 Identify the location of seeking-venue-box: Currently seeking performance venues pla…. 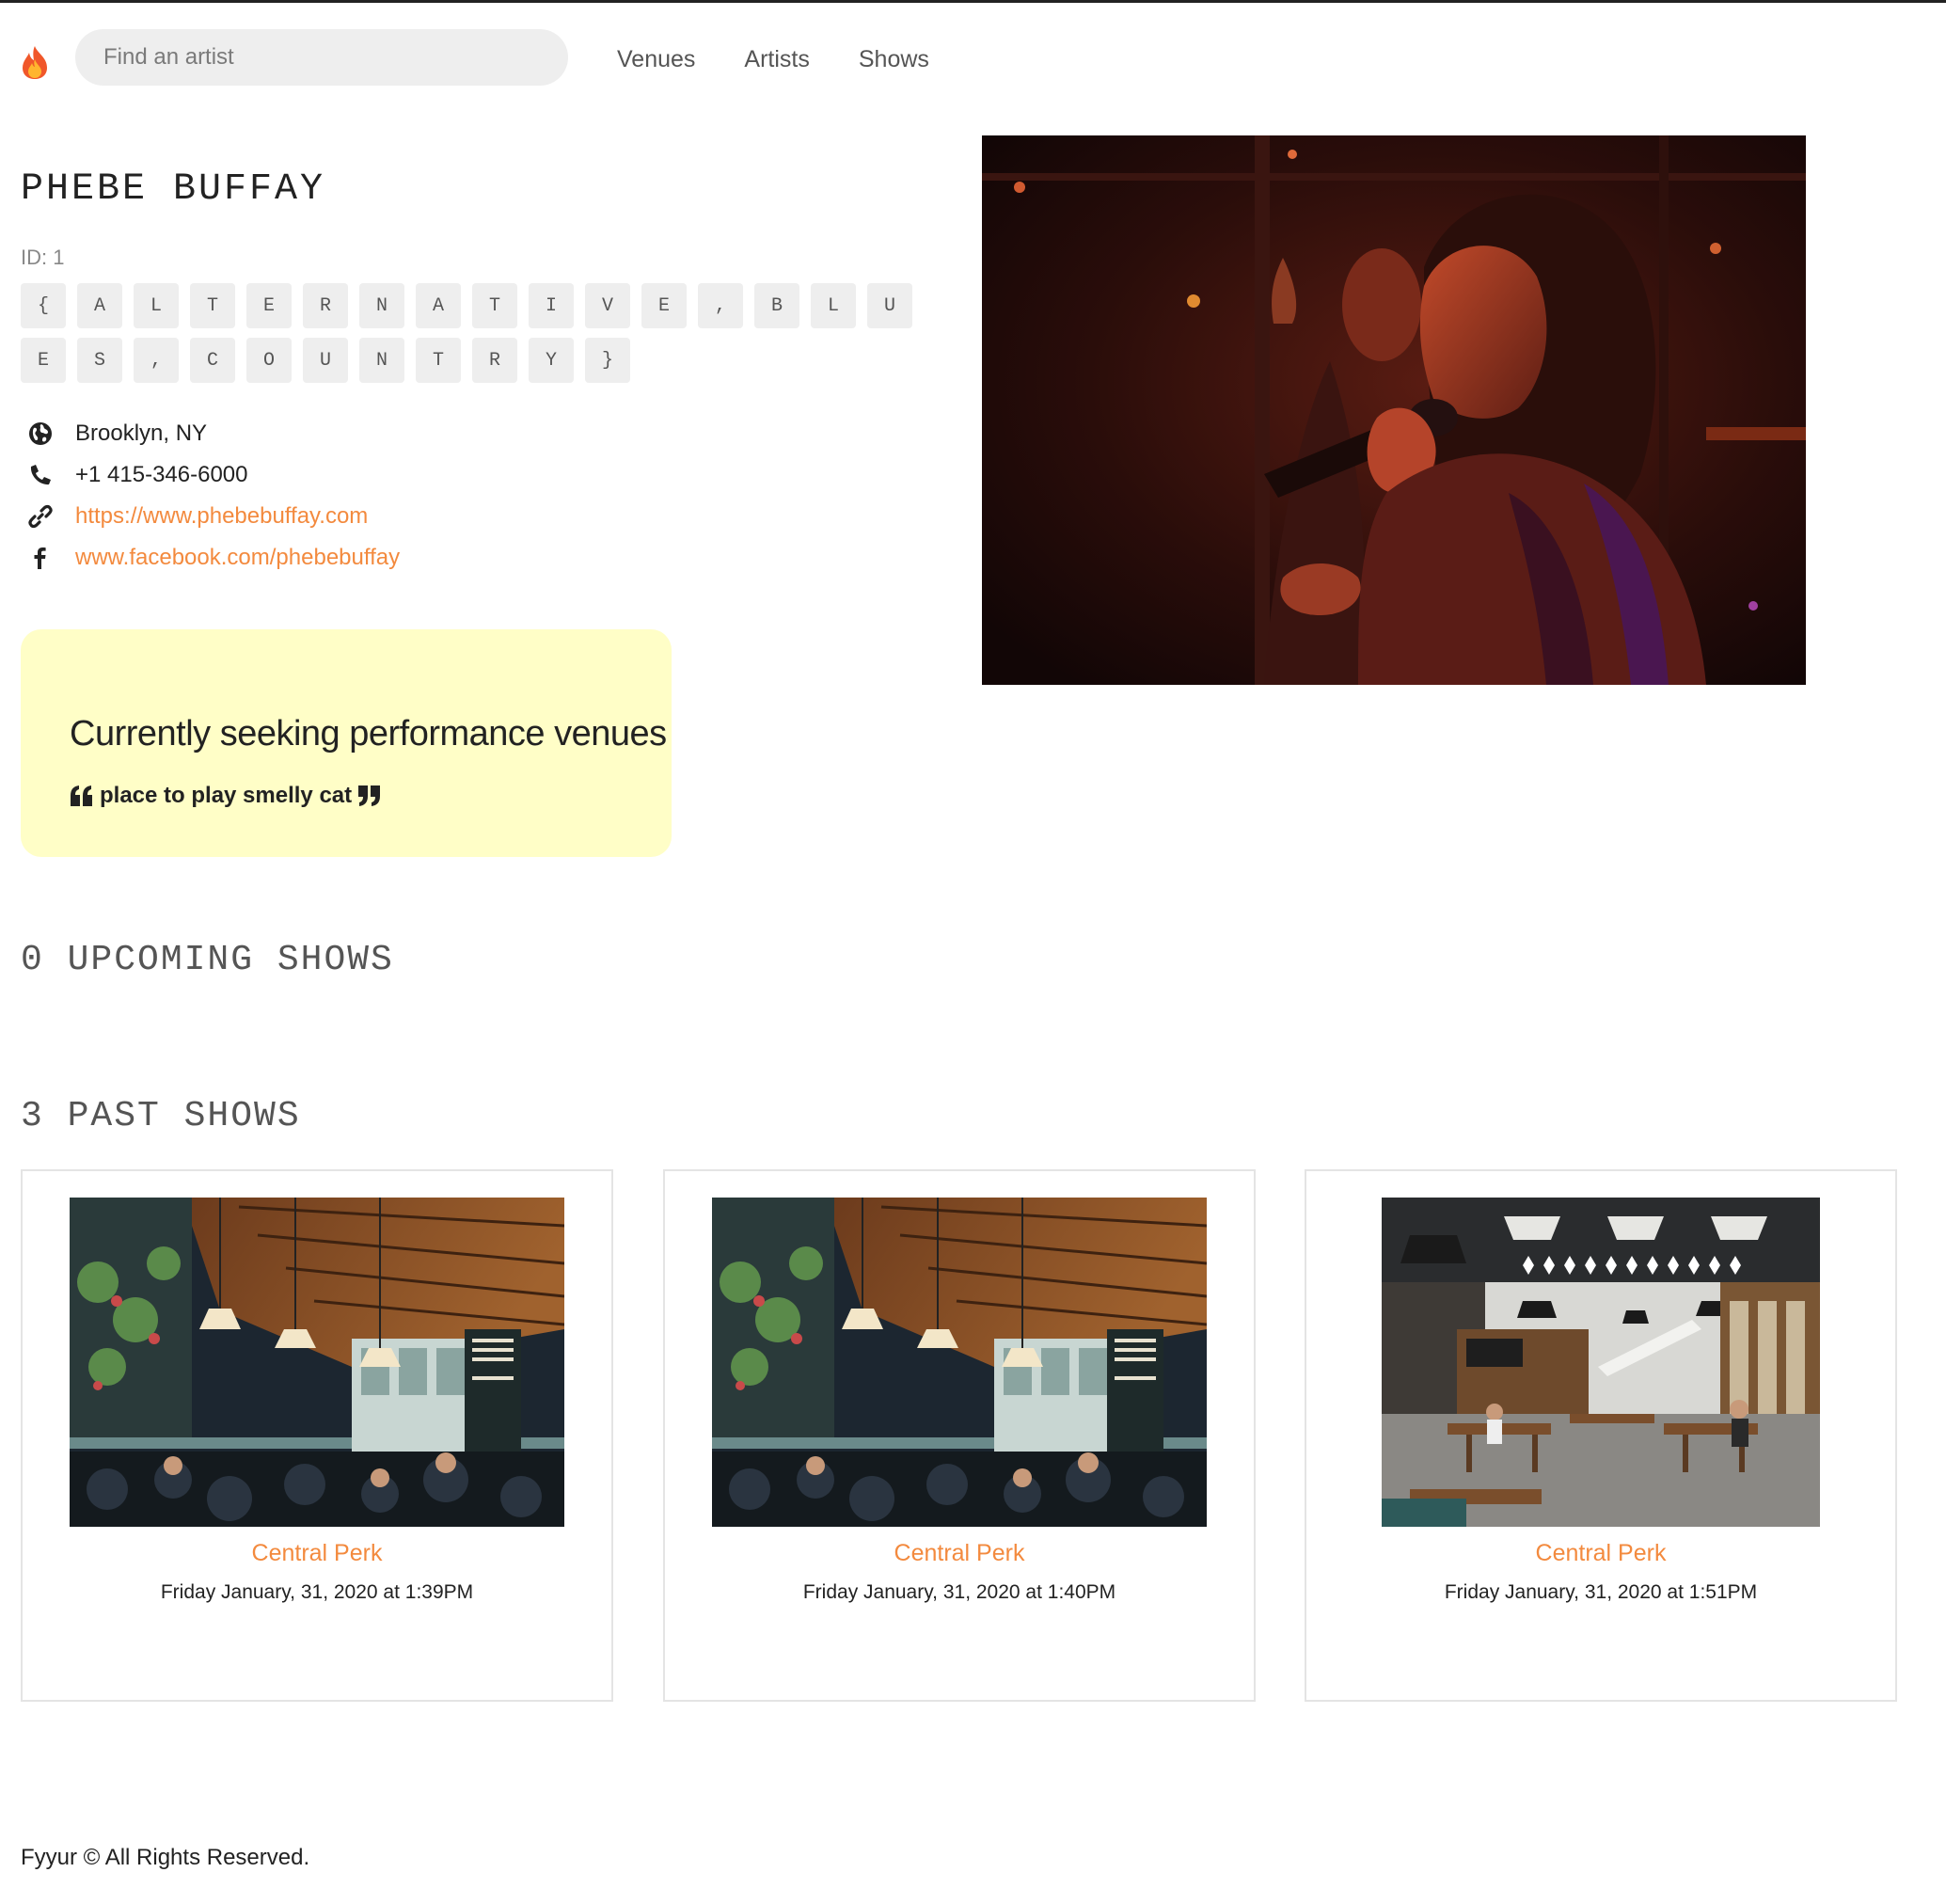
(346, 743).